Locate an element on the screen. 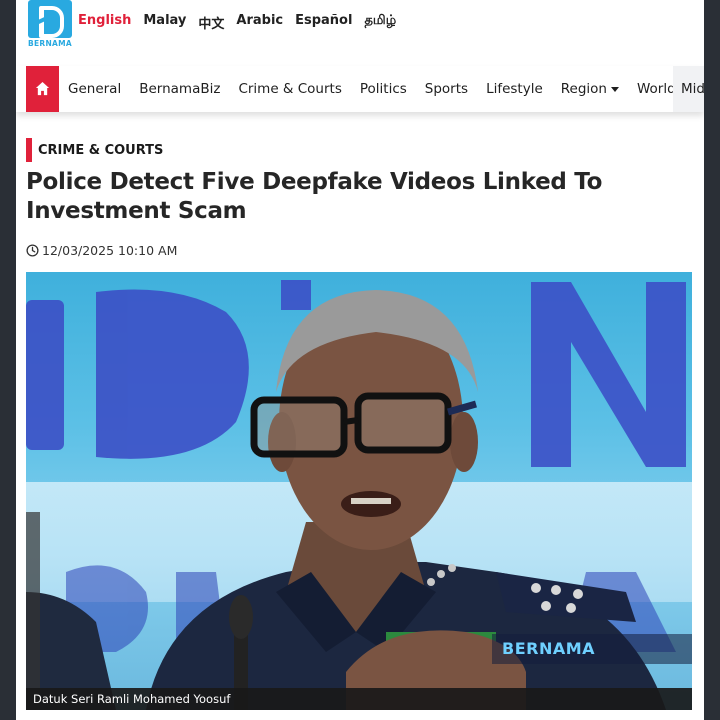  article-category: CRIME & COURTS is located at coordinates (94, 150).